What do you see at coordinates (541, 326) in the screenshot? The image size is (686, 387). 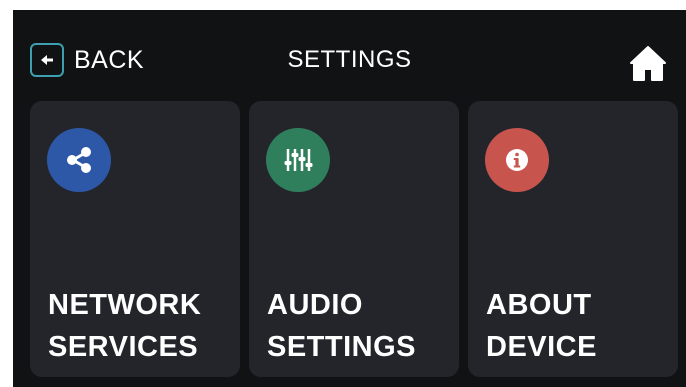 I see `card-label: ABOUT DEVICE` at bounding box center [541, 326].